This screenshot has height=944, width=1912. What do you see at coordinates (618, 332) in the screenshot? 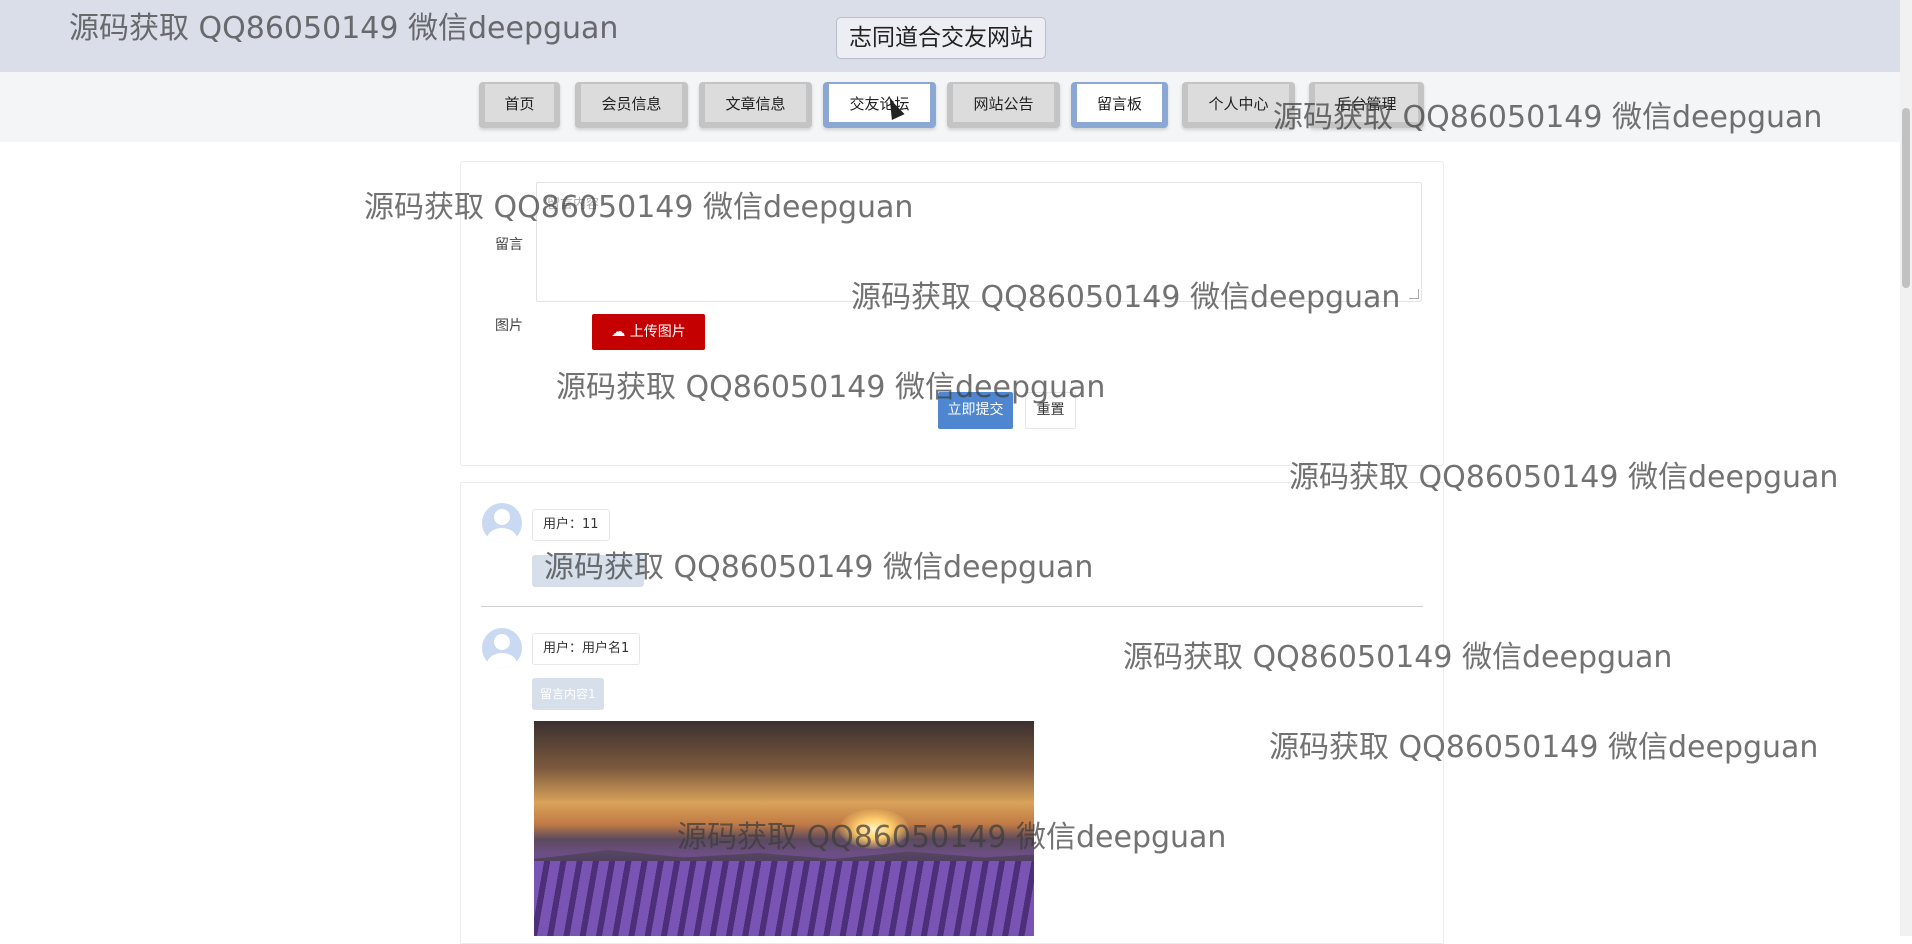
I see `cloud-upload-icon: ☁` at bounding box center [618, 332].